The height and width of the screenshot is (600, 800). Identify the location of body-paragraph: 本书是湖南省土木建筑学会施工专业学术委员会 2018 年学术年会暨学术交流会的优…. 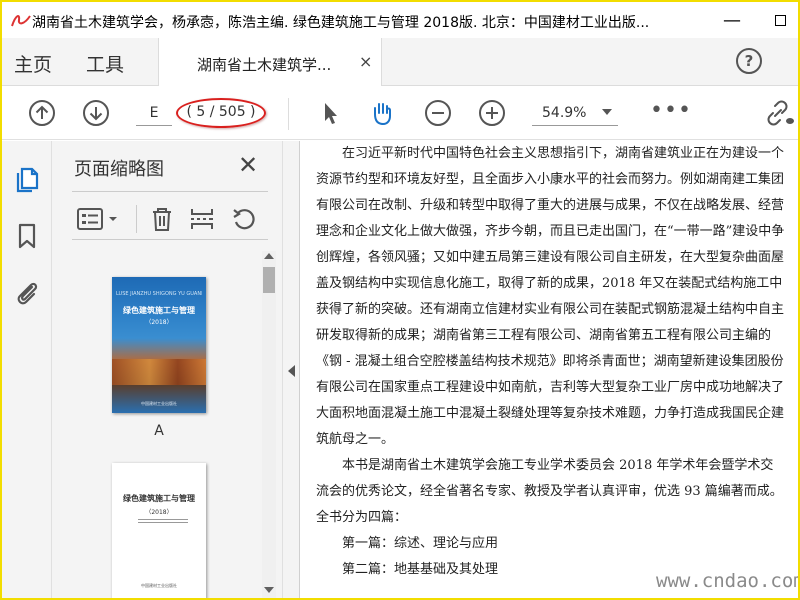
(549, 491).